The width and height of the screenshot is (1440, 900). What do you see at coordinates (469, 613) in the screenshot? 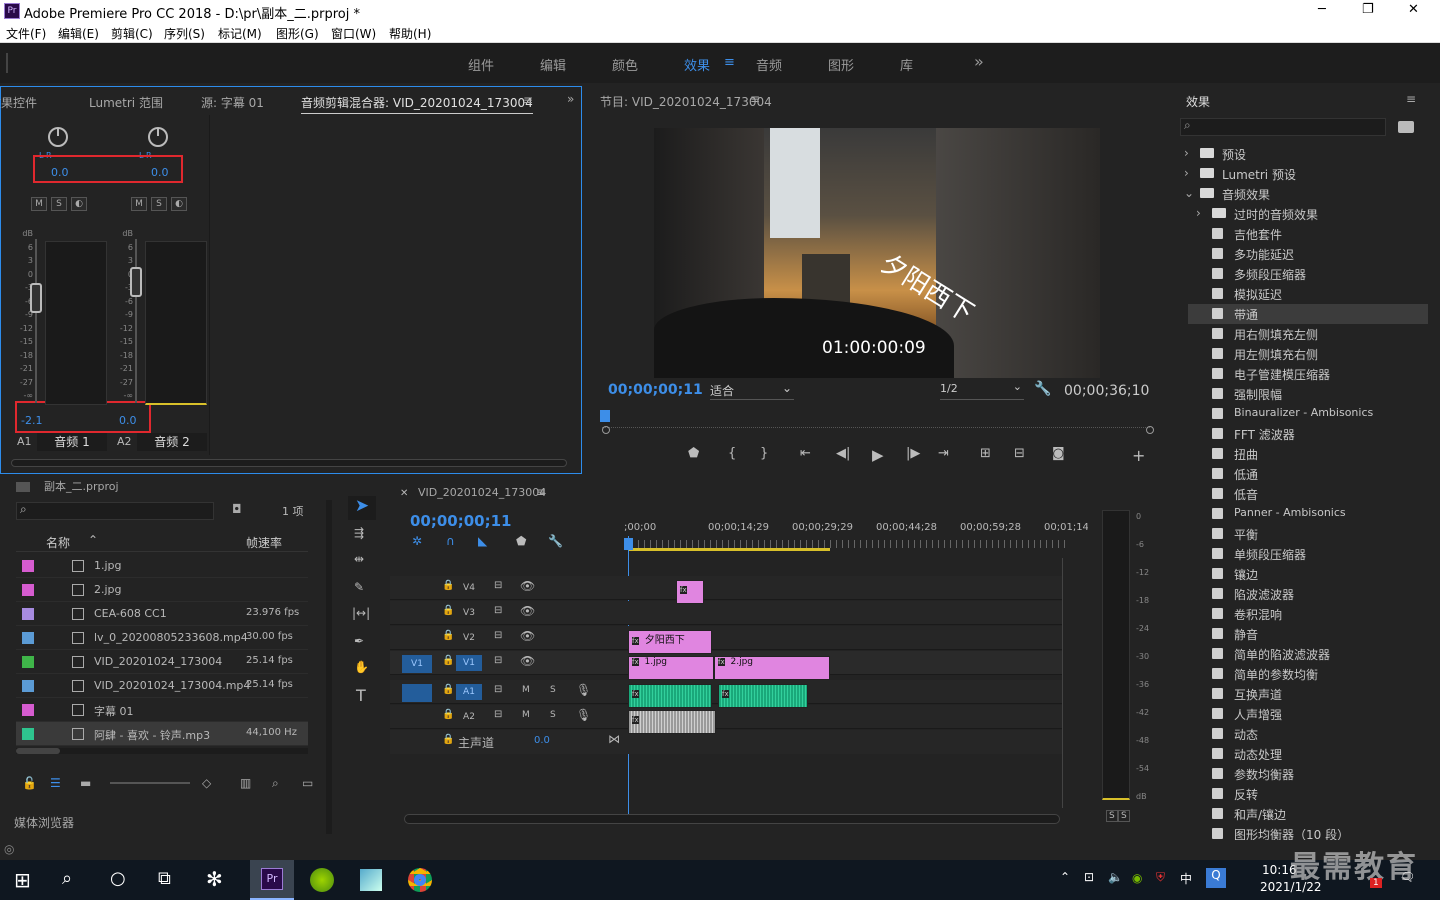
I see `track-label: V3` at bounding box center [469, 613].